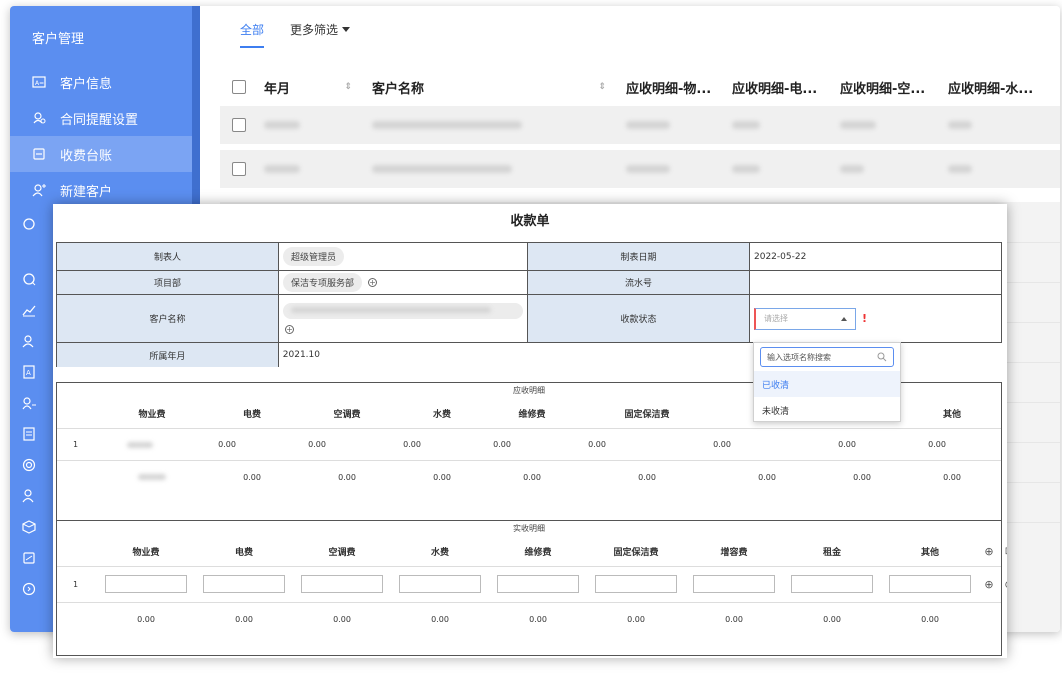 Image resolution: width=1062 pixels, height=676 pixels. What do you see at coordinates (439, 553) in the screenshot?
I see `actual-header: 水费` at bounding box center [439, 553].